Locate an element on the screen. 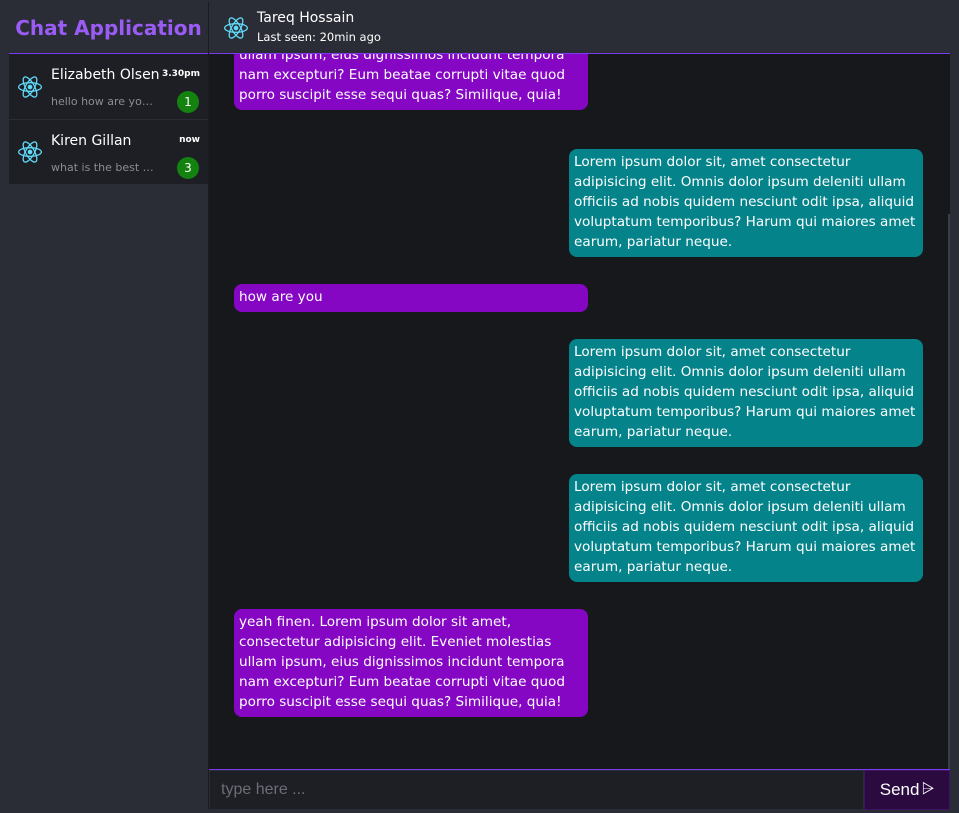 The height and width of the screenshot is (813, 959). chat-header-info: Tareq Hossain Last seen: 20min ago is located at coordinates (319, 26).